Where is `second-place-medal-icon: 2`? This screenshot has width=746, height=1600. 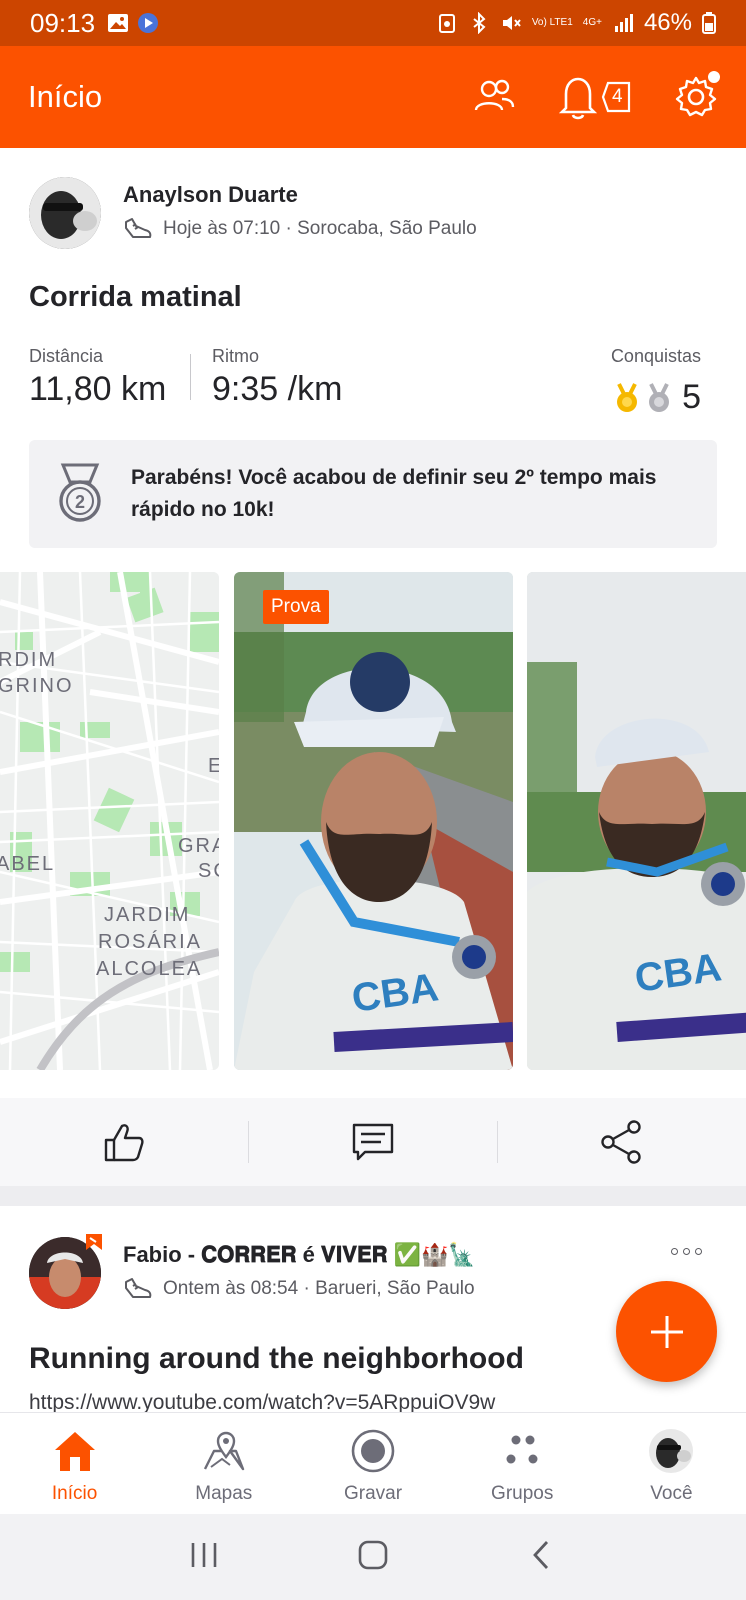
second-place-medal-icon: 2 is located at coordinates (80, 492).